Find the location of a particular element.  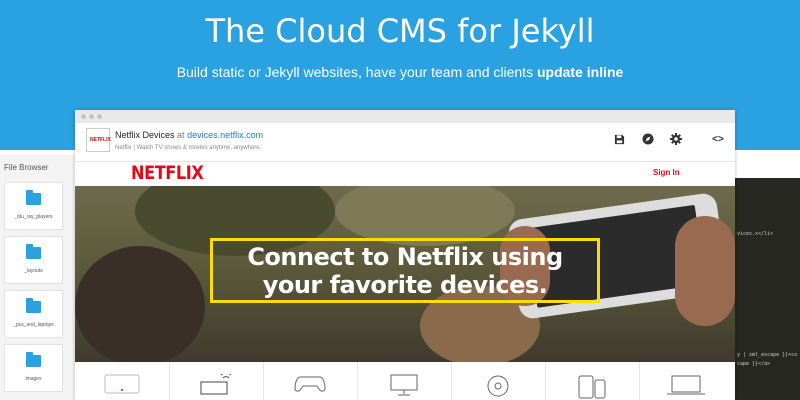

site-url-link: devices.netflix.com is located at coordinates (225, 135).